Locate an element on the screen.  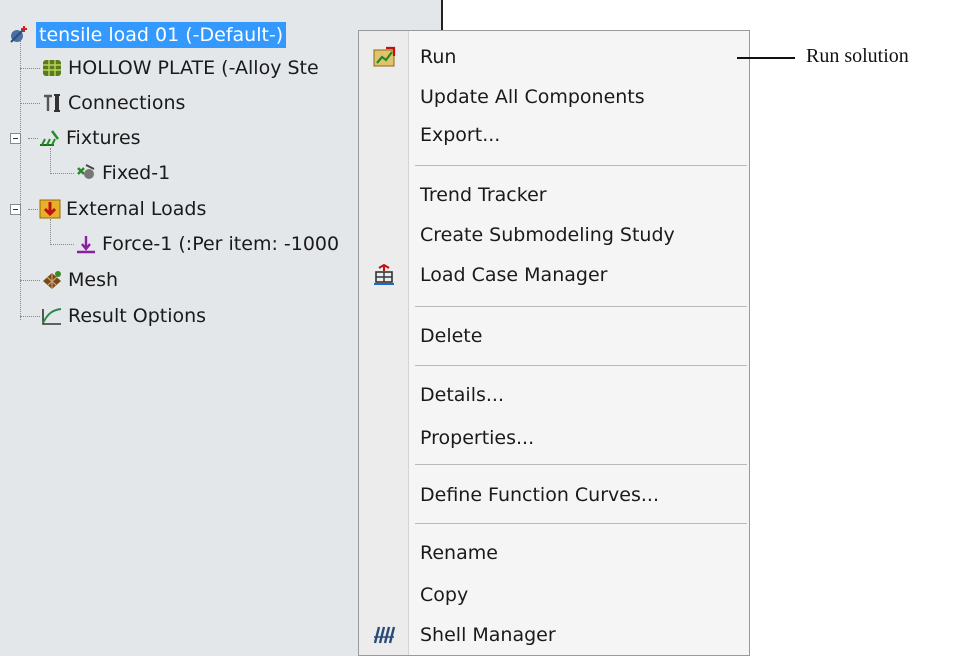
tree-item-force-1: Force-1 (:Per item: -1000 is located at coordinates (206, 244).